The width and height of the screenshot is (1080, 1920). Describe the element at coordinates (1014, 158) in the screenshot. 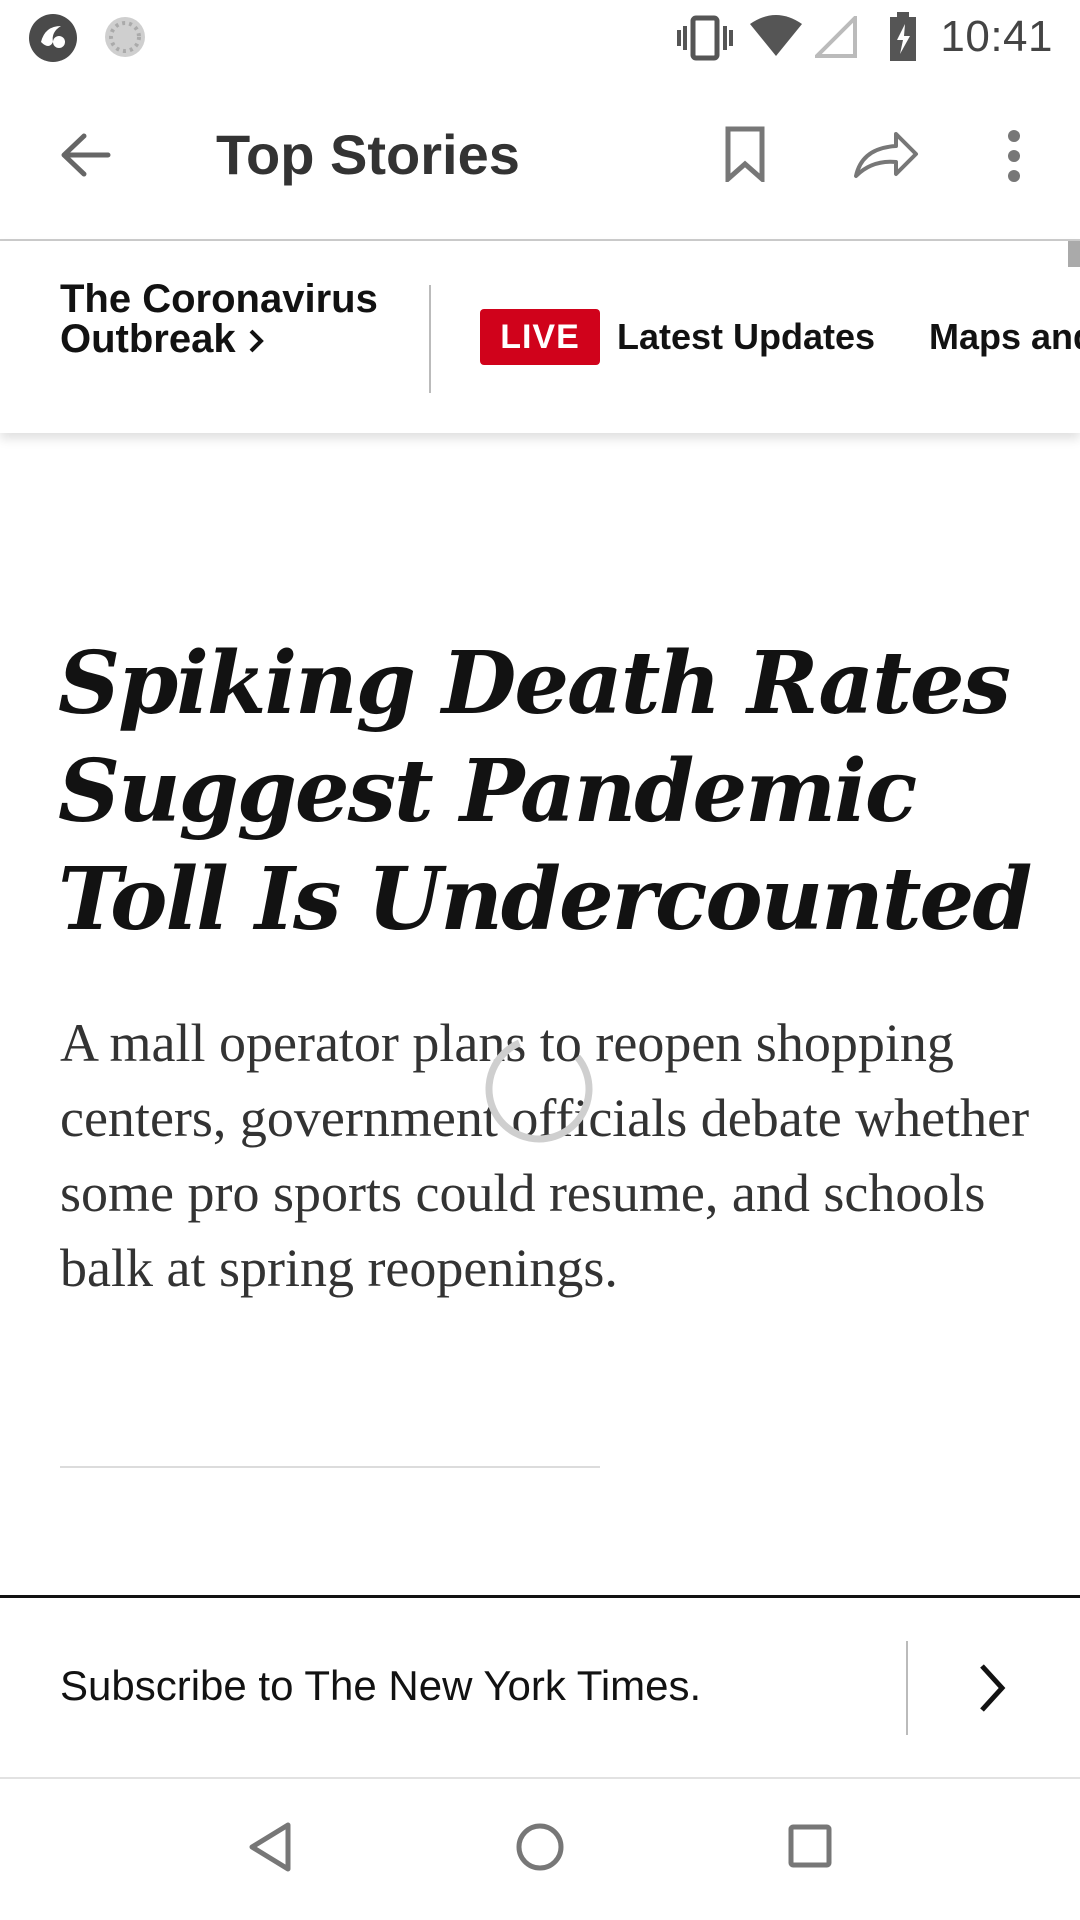

I see `more-options-icon` at that location.